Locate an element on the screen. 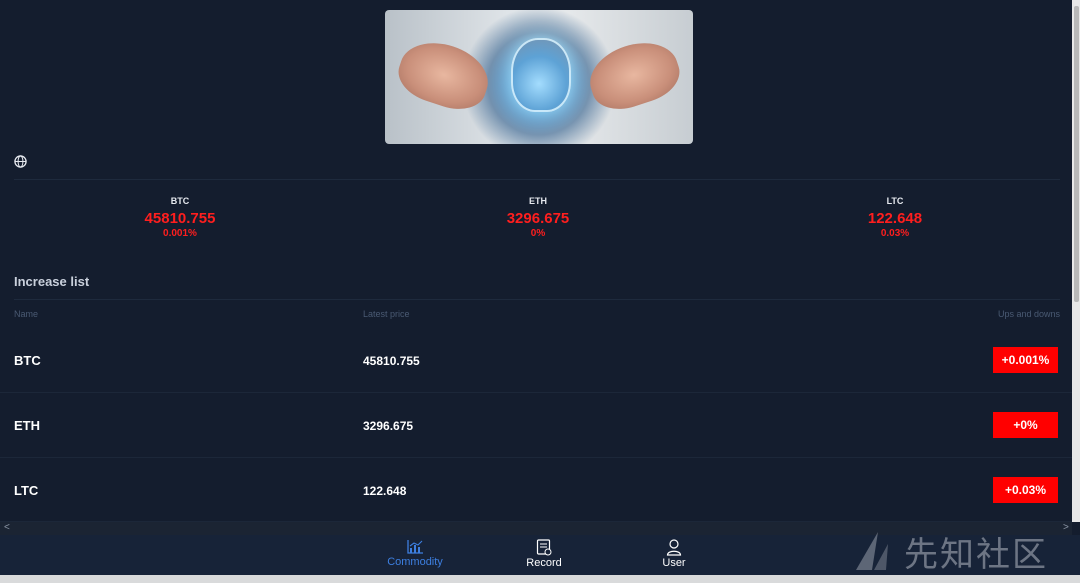  banner-image is located at coordinates (539, 77).